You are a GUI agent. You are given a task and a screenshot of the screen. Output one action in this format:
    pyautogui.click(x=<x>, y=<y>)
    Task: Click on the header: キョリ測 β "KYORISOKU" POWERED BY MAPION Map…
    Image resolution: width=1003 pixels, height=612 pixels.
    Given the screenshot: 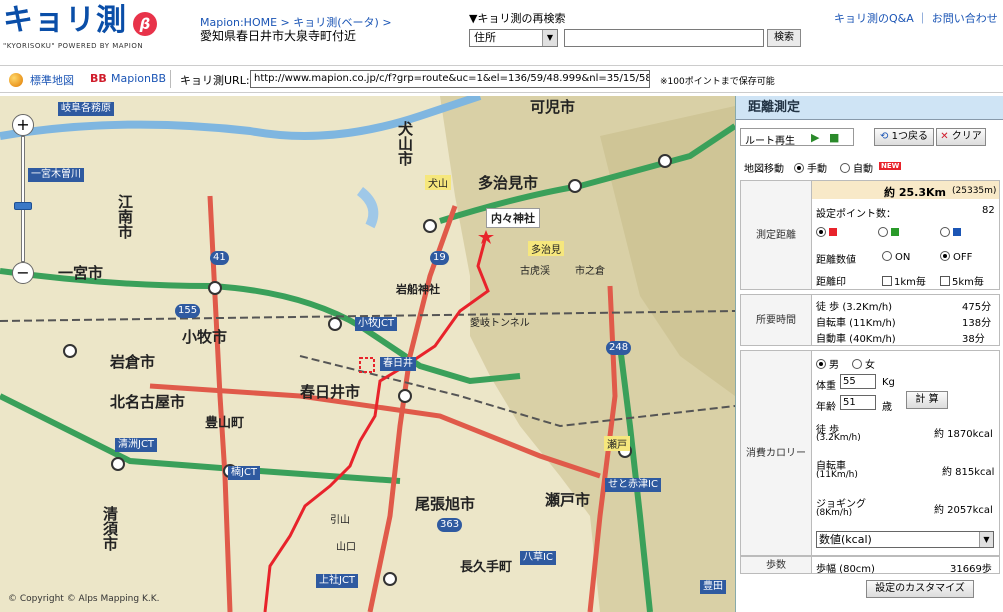 What is the action you would take?
    pyautogui.click(x=501, y=31)
    